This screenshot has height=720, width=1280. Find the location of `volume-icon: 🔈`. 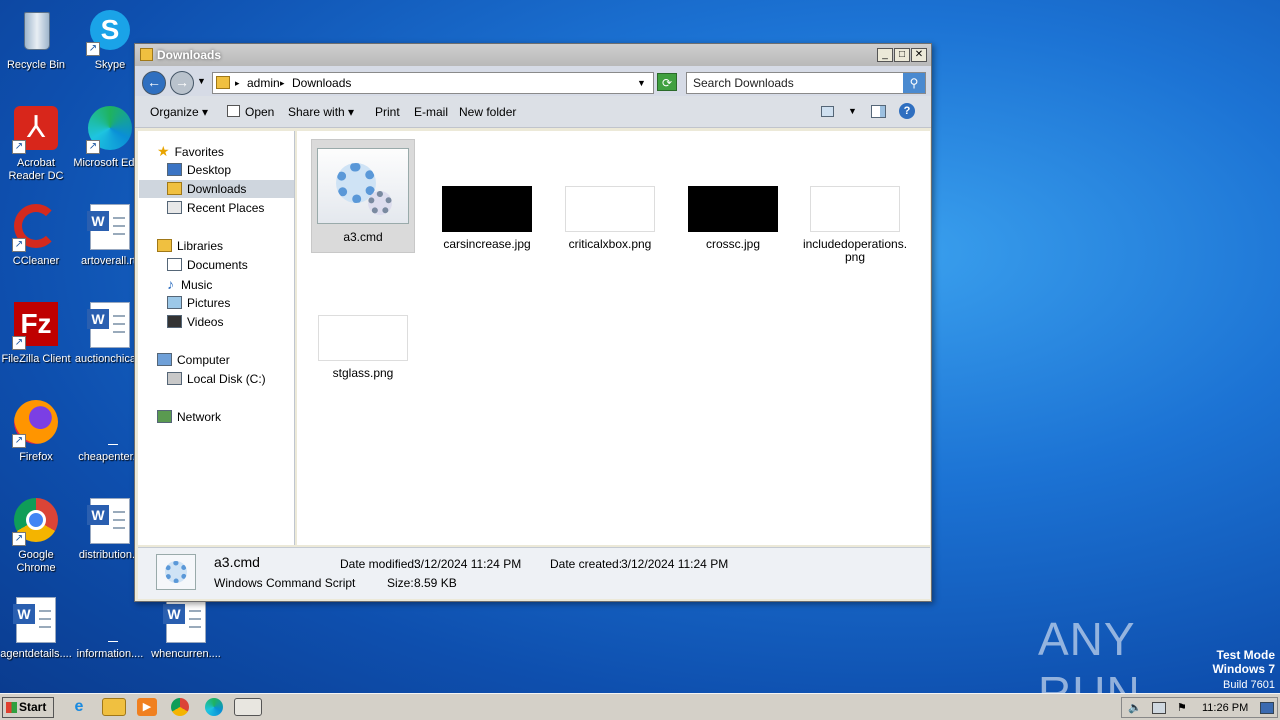

volume-icon: 🔈 is located at coordinates (1135, 707).